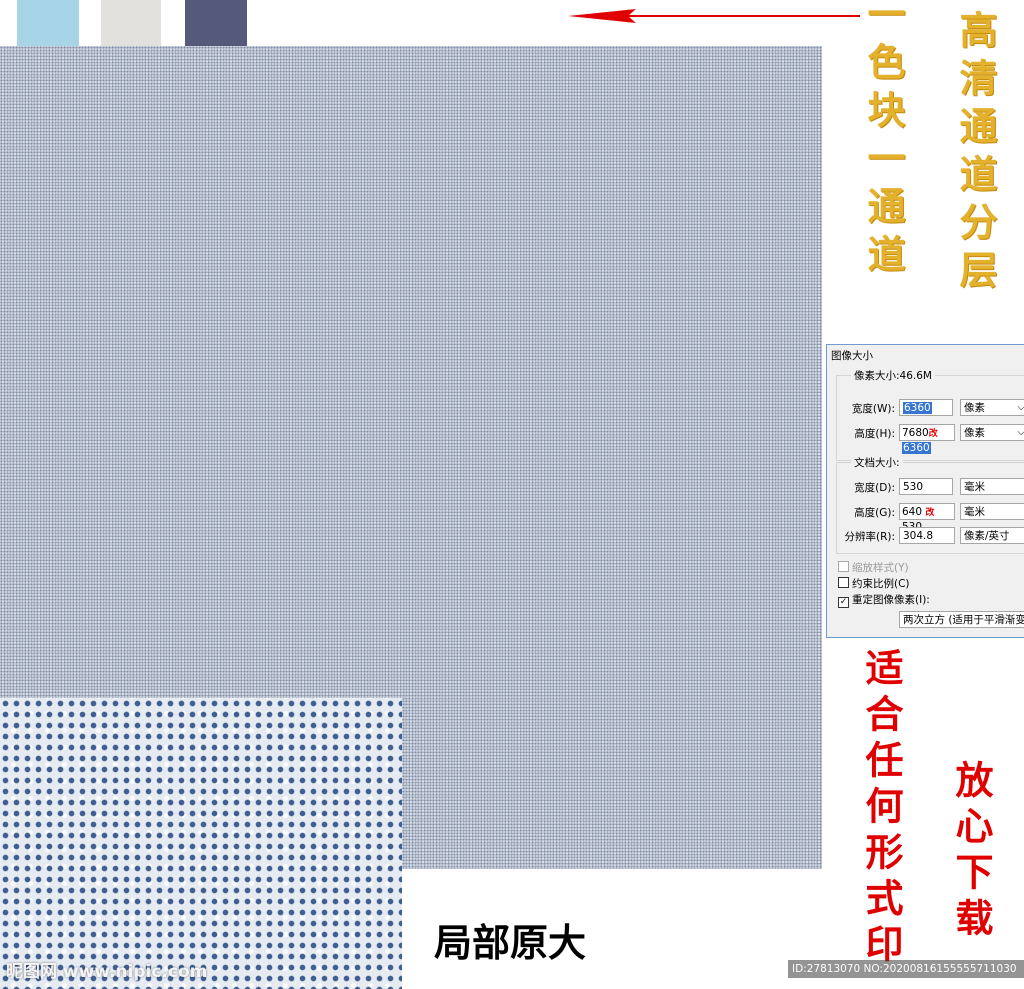 Image resolution: width=1024 pixels, height=989 pixels. Describe the element at coordinates (131, 23) in the screenshot. I see `color-swatch-light-gray` at that location.